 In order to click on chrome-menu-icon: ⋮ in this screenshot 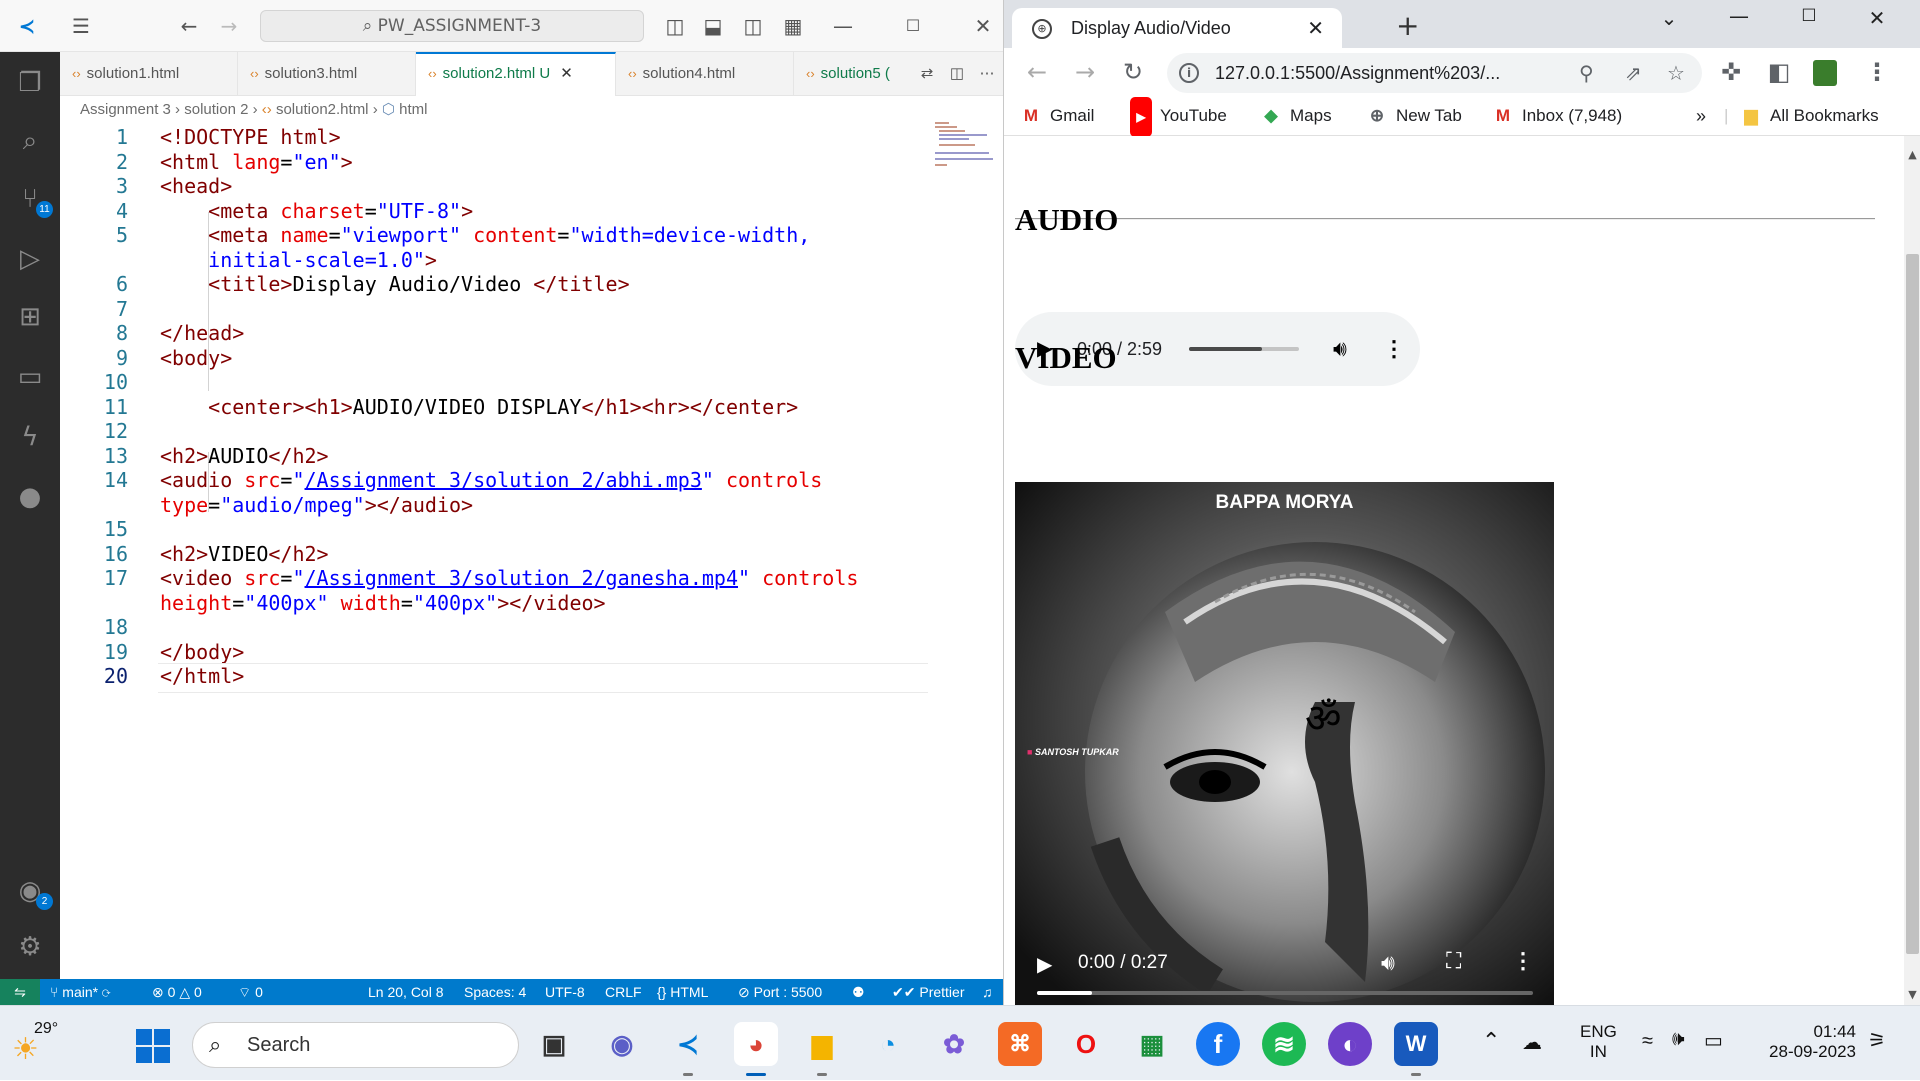, I will do `click(1877, 72)`.